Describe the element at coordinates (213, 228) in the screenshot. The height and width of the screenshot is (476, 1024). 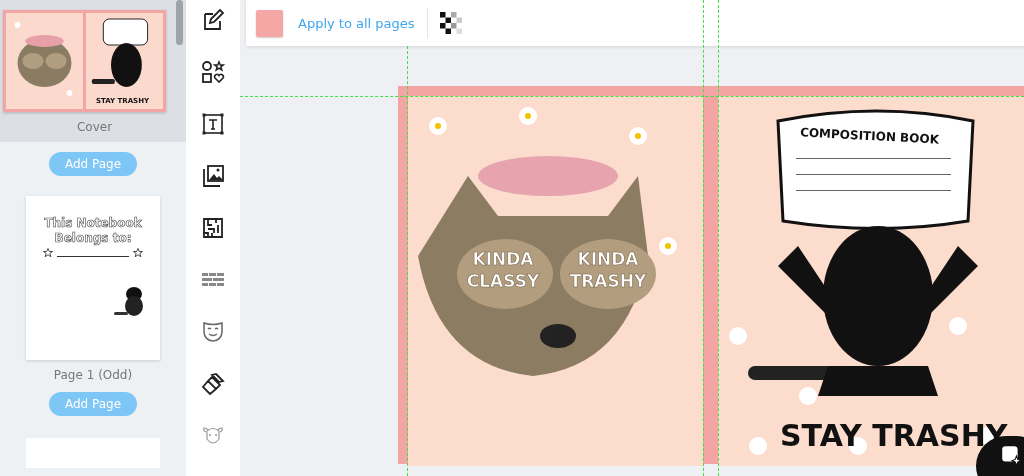
I see `maze-icon` at that location.